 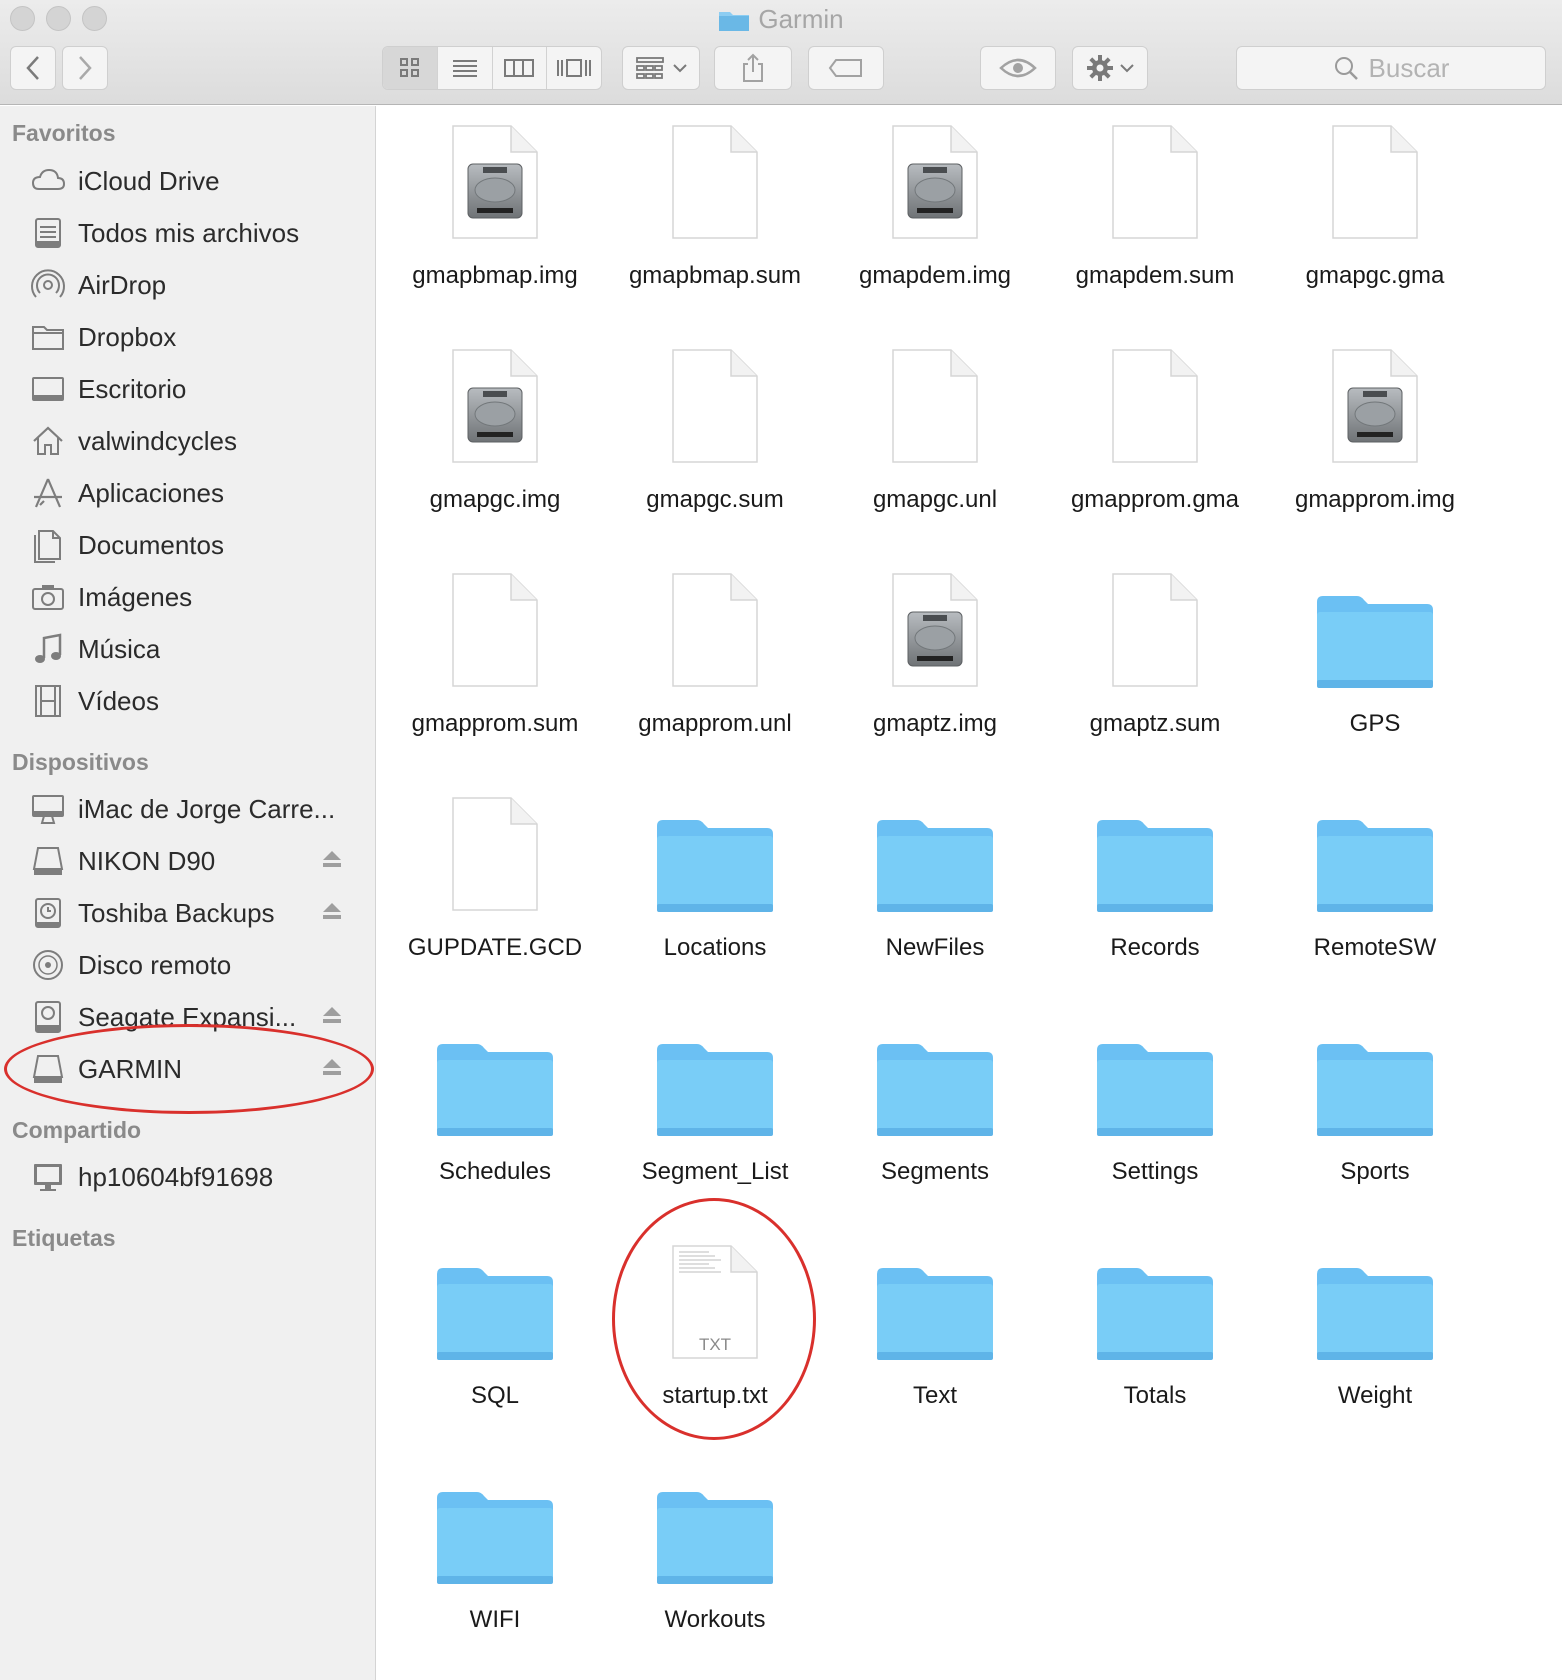 What do you see at coordinates (934, 1395) in the screenshot?
I see `file-name: Text` at bounding box center [934, 1395].